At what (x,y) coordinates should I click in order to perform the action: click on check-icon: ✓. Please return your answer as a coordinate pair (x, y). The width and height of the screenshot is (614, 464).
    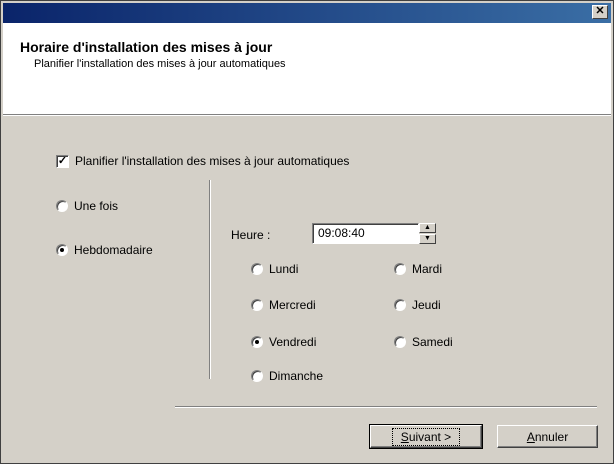
    Looking at the image, I should click on (62, 160).